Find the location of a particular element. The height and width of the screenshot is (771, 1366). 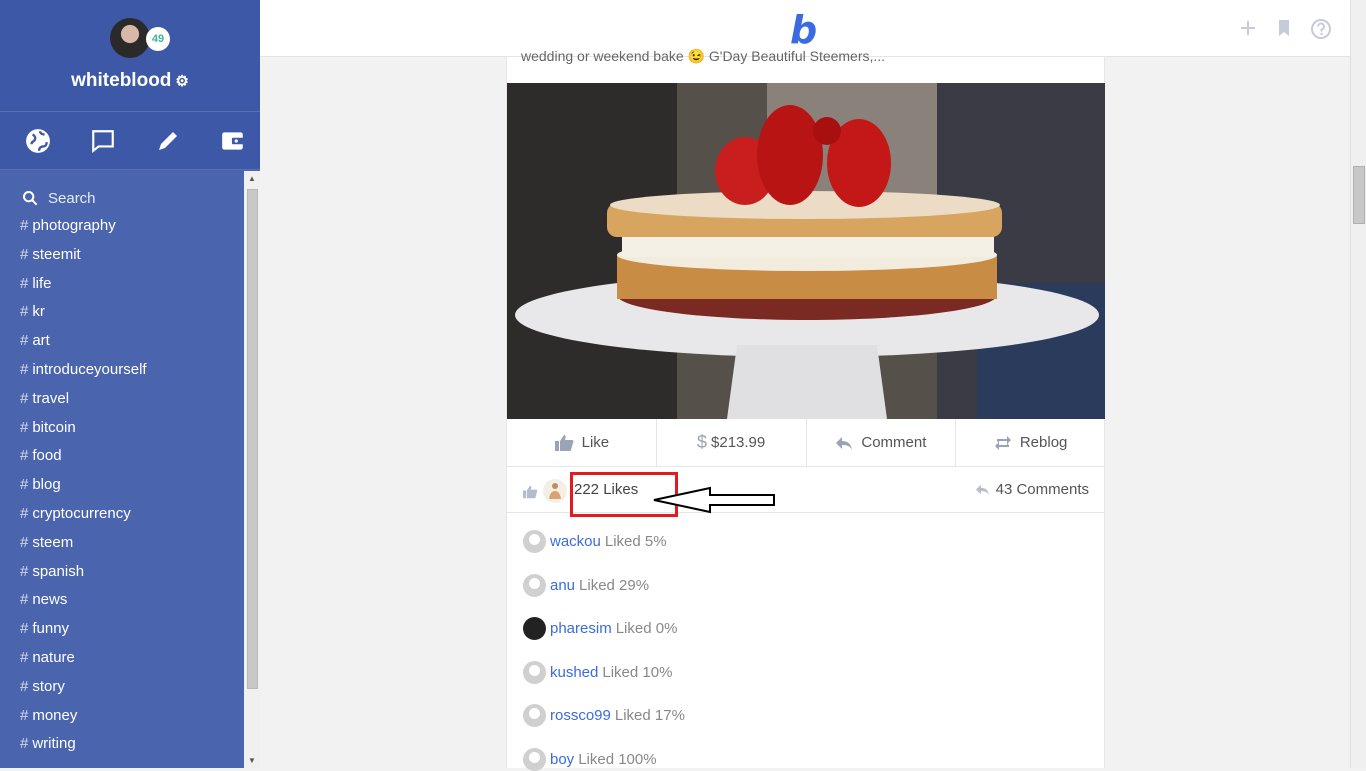

sidebar-tag: # money is located at coordinates (122, 716).